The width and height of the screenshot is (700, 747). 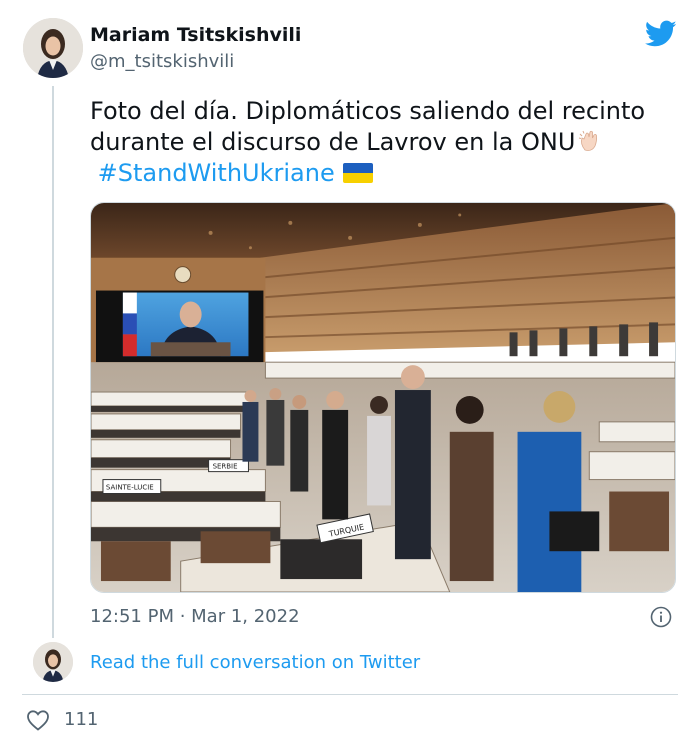 I want to click on tweet-text-line2: durante el discurso de Lavrov en la ONU, so click(x=333, y=142).